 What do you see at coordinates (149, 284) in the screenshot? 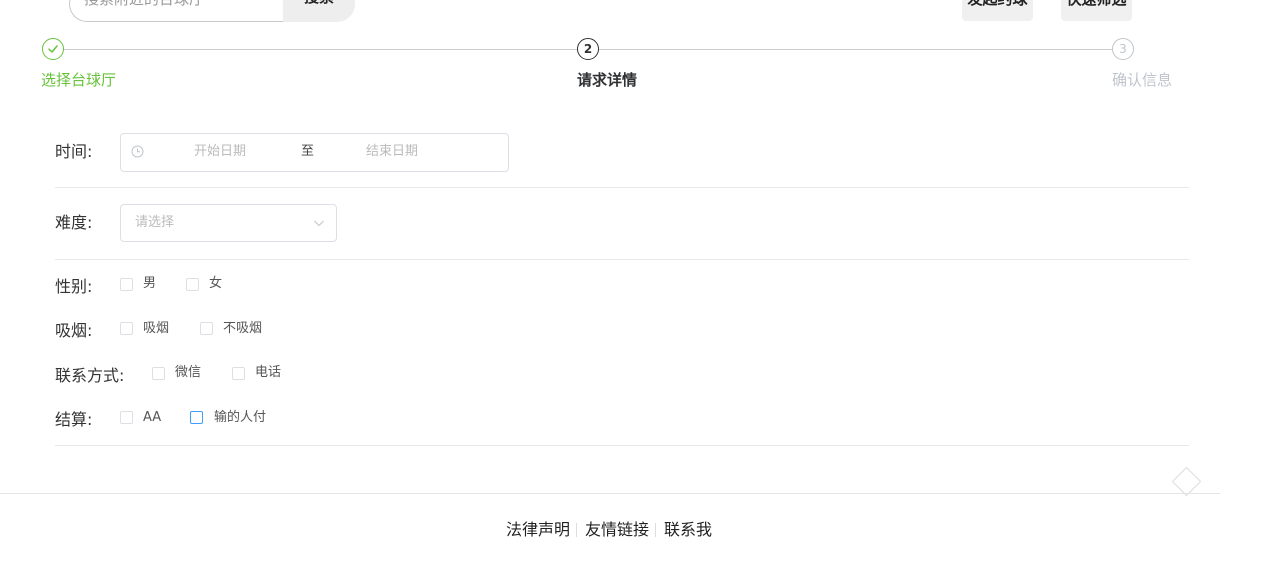
I see `gender-male-label: 男` at bounding box center [149, 284].